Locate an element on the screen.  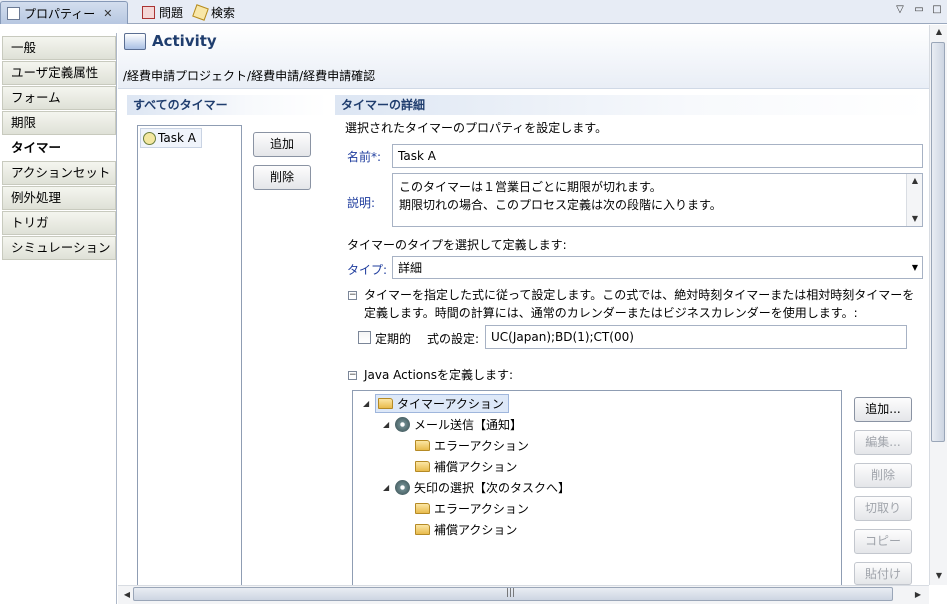
horizontal-scroll-thumb: ||| is located at coordinates (513, 594).